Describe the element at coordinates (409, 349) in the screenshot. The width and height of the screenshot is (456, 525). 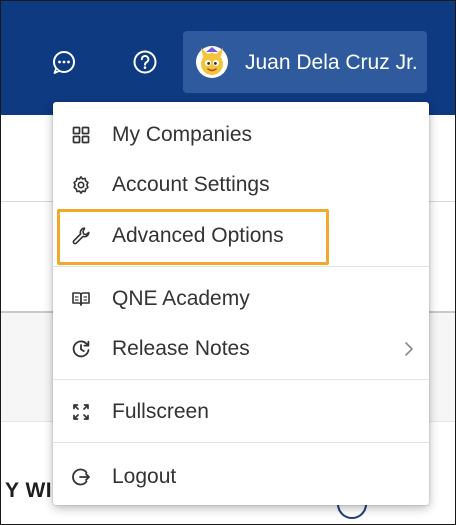
I see `chevron-right-icon` at that location.